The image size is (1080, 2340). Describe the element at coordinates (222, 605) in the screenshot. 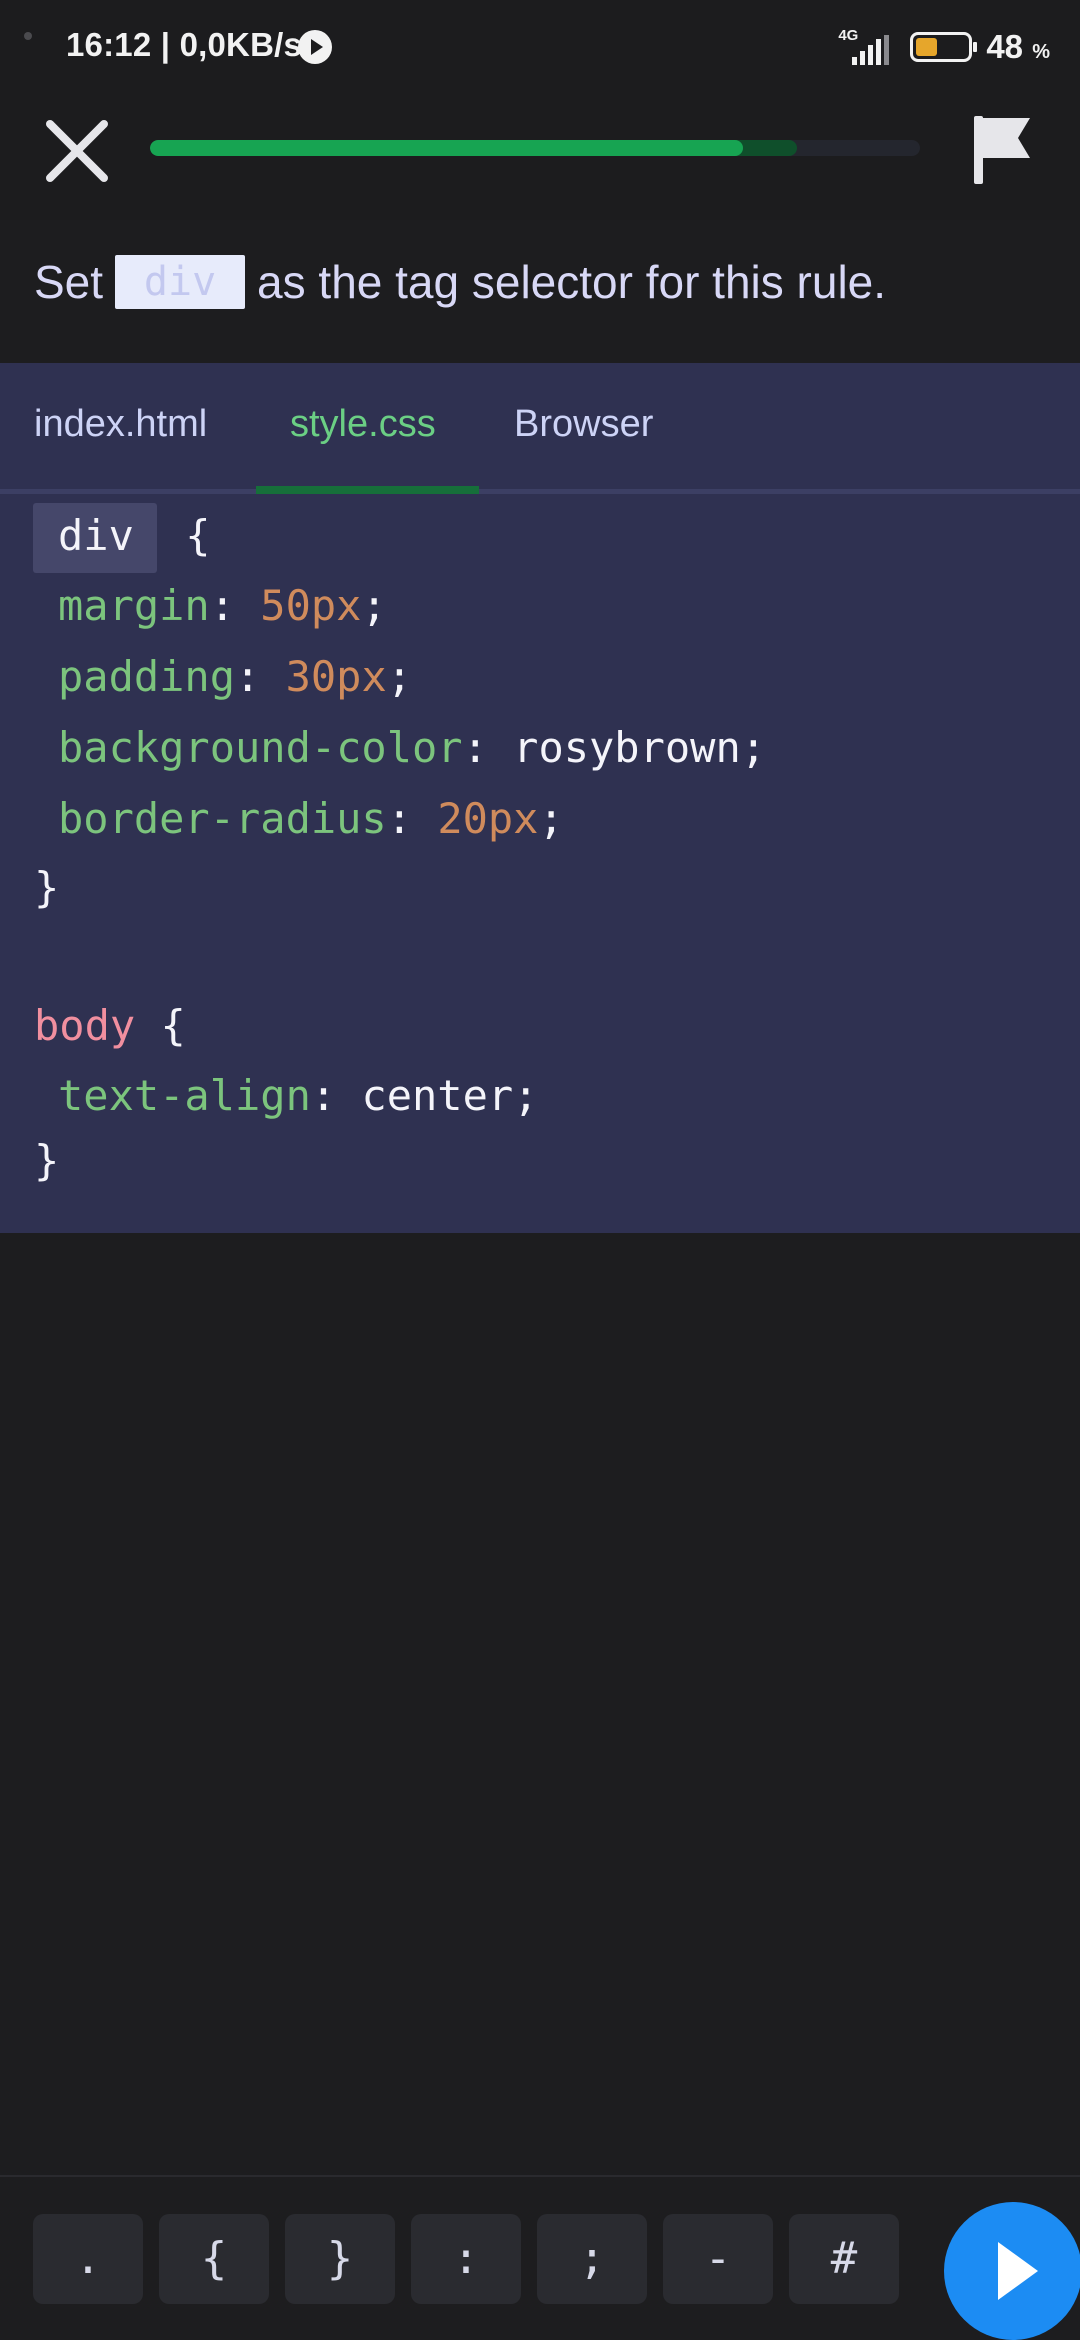

I see `code-line: margin: 50px;` at that location.